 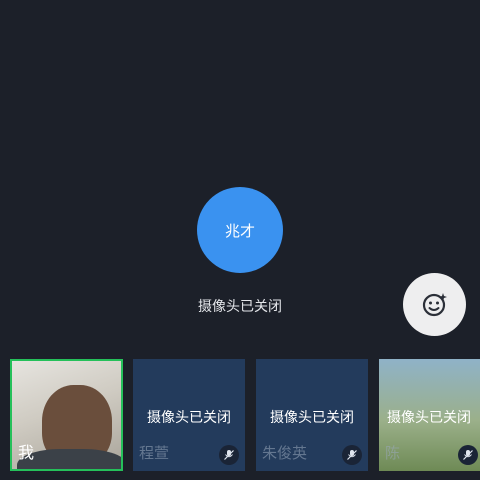 I want to click on participant-tile: 摄像头已关闭 朱俊英, so click(x=312, y=415).